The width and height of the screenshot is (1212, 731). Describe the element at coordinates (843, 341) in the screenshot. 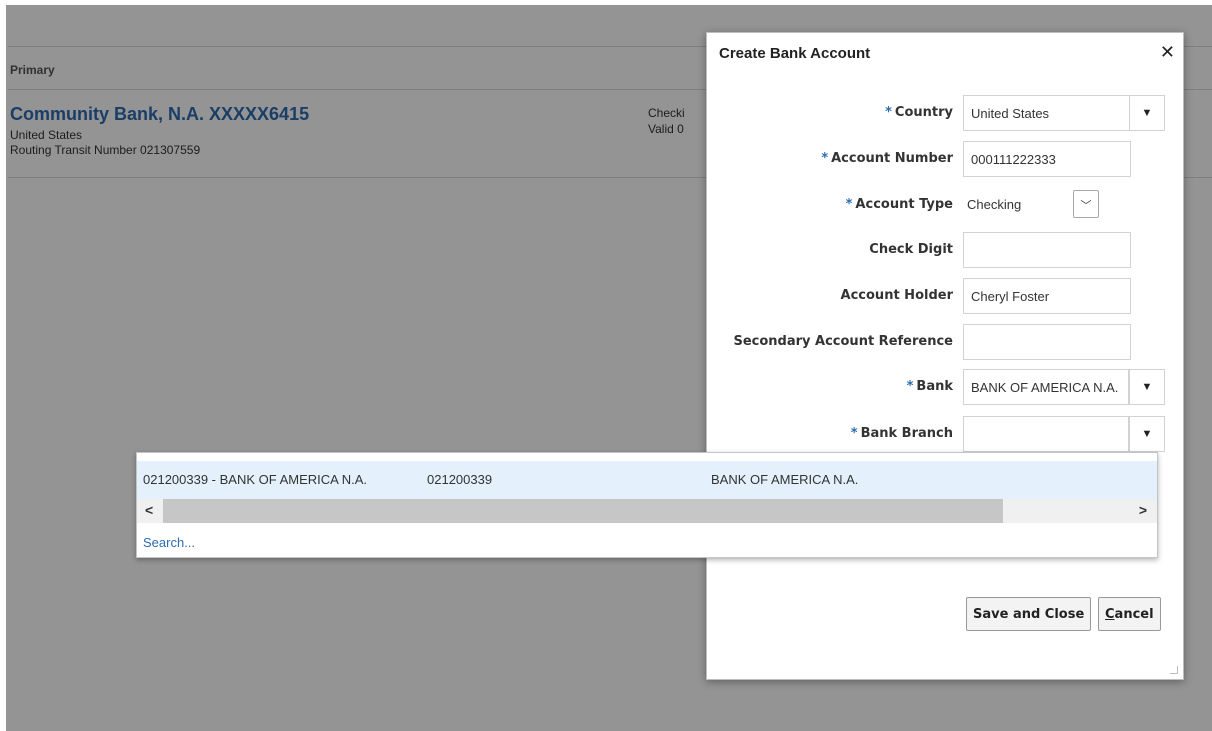

I see `secondary-reference-label: Secondary Account Reference` at that location.